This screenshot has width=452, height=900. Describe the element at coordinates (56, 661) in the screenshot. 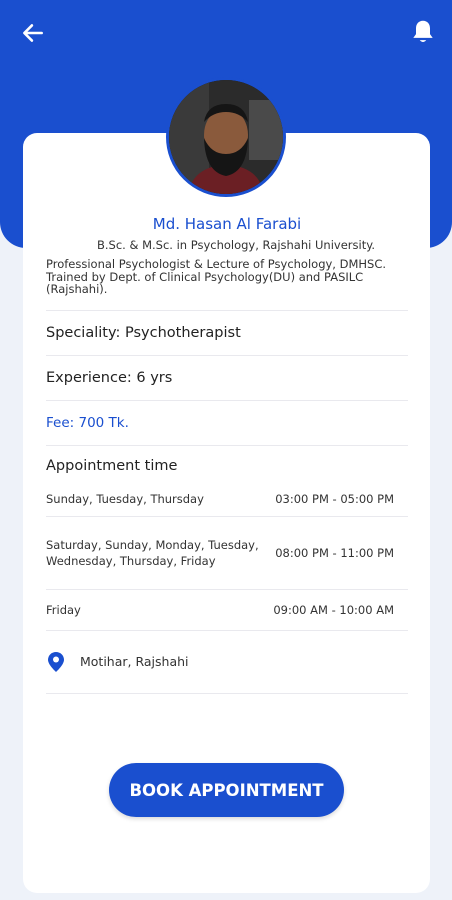

I see `map-pin-icon` at that location.